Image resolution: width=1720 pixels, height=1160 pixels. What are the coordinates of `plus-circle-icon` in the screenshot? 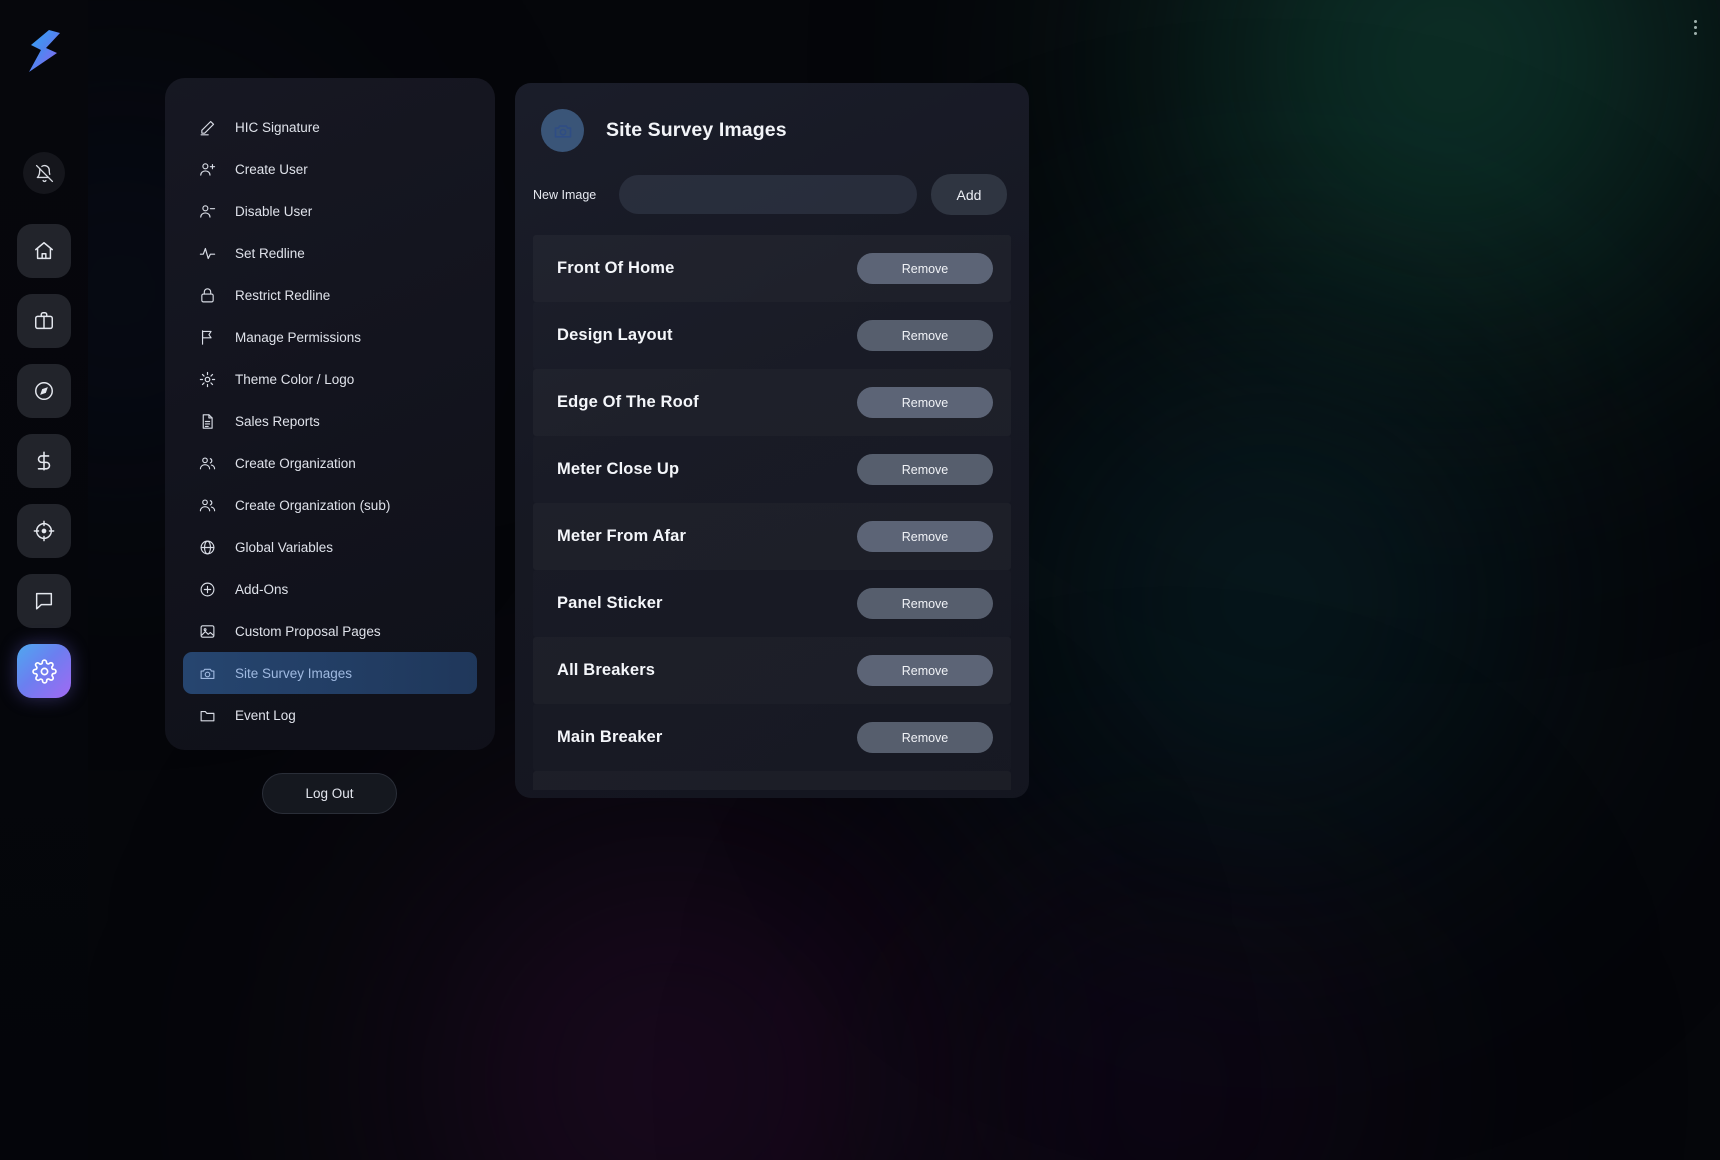 It's located at (207, 589).